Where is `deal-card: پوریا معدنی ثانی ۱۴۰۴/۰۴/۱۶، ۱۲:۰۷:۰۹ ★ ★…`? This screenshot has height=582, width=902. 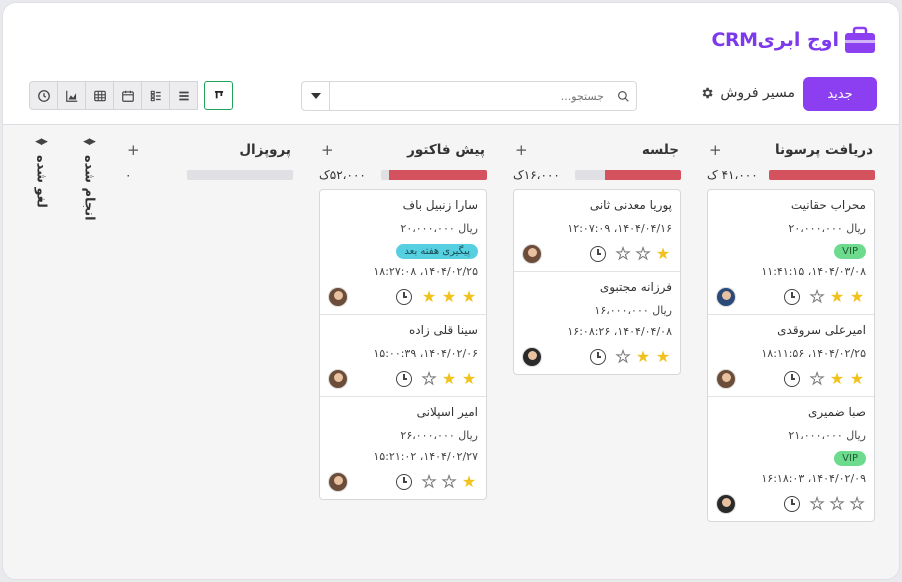
deal-card: پوریا معدنی ثانی ۱۴۰۴/۰۴/۱۶، ۱۲:۰۷:۰۹ ★ ★… is located at coordinates (597, 231).